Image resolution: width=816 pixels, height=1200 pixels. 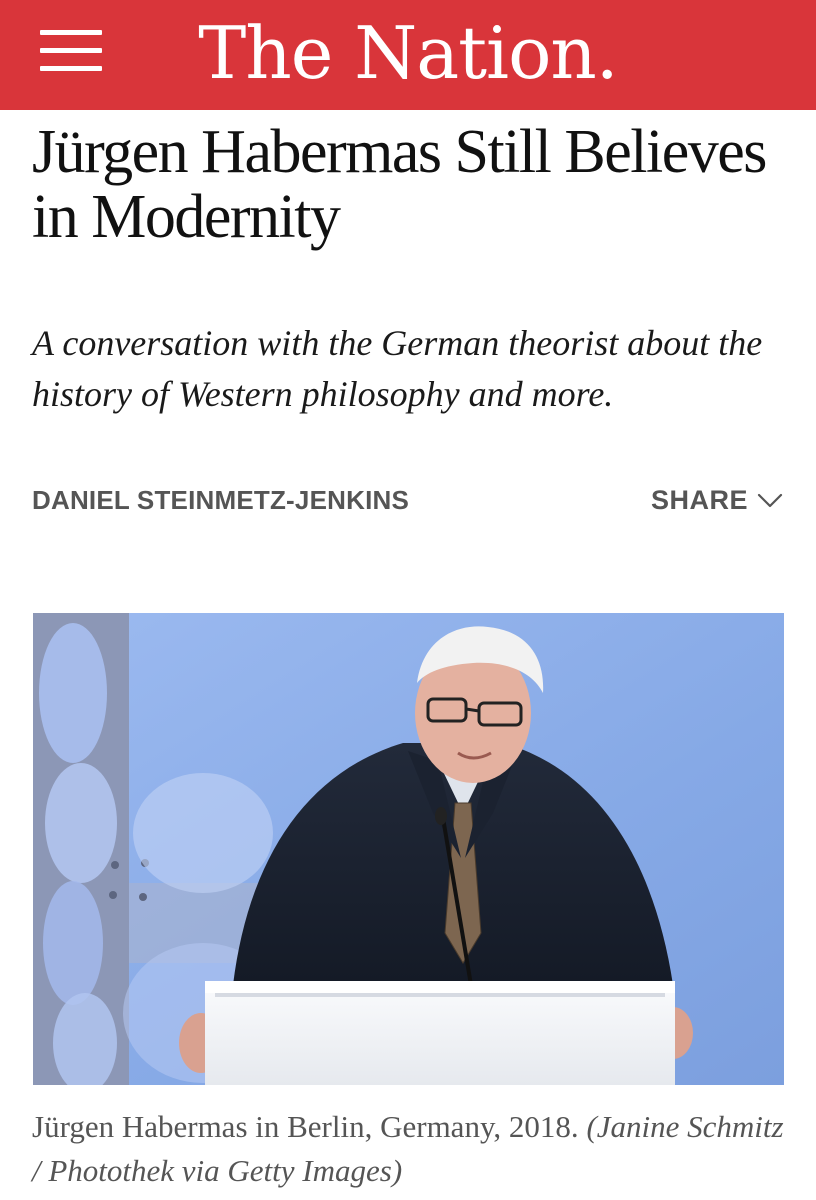 I want to click on site-header: The Nation., so click(x=408, y=55).